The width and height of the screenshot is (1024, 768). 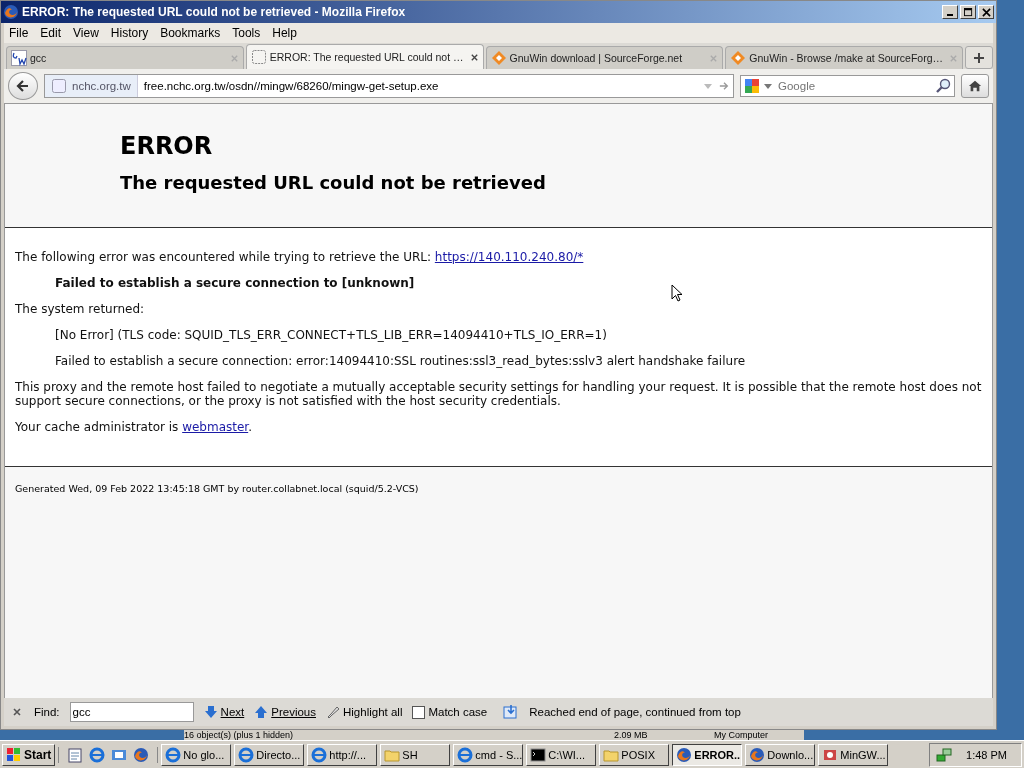 I want to click on down-arrow-icon, so click(x=210, y=712).